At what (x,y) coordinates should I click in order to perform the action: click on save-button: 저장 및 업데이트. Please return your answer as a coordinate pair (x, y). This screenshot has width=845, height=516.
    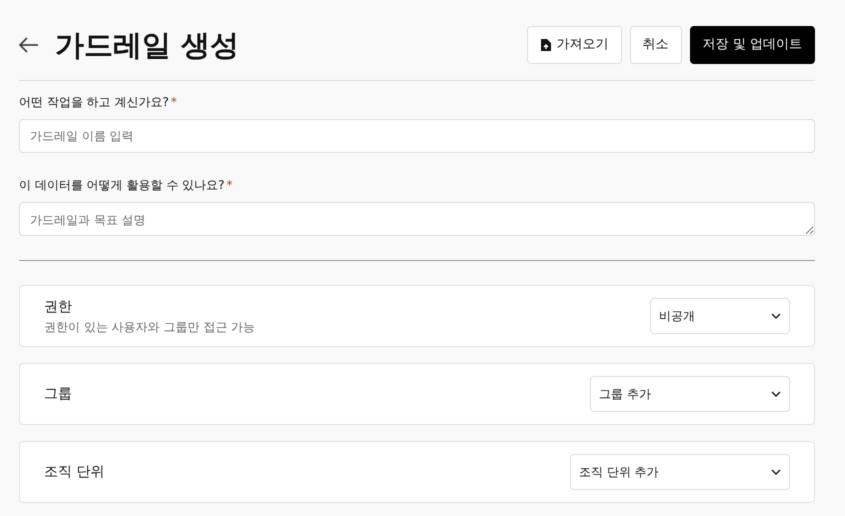
    Looking at the image, I should click on (752, 45).